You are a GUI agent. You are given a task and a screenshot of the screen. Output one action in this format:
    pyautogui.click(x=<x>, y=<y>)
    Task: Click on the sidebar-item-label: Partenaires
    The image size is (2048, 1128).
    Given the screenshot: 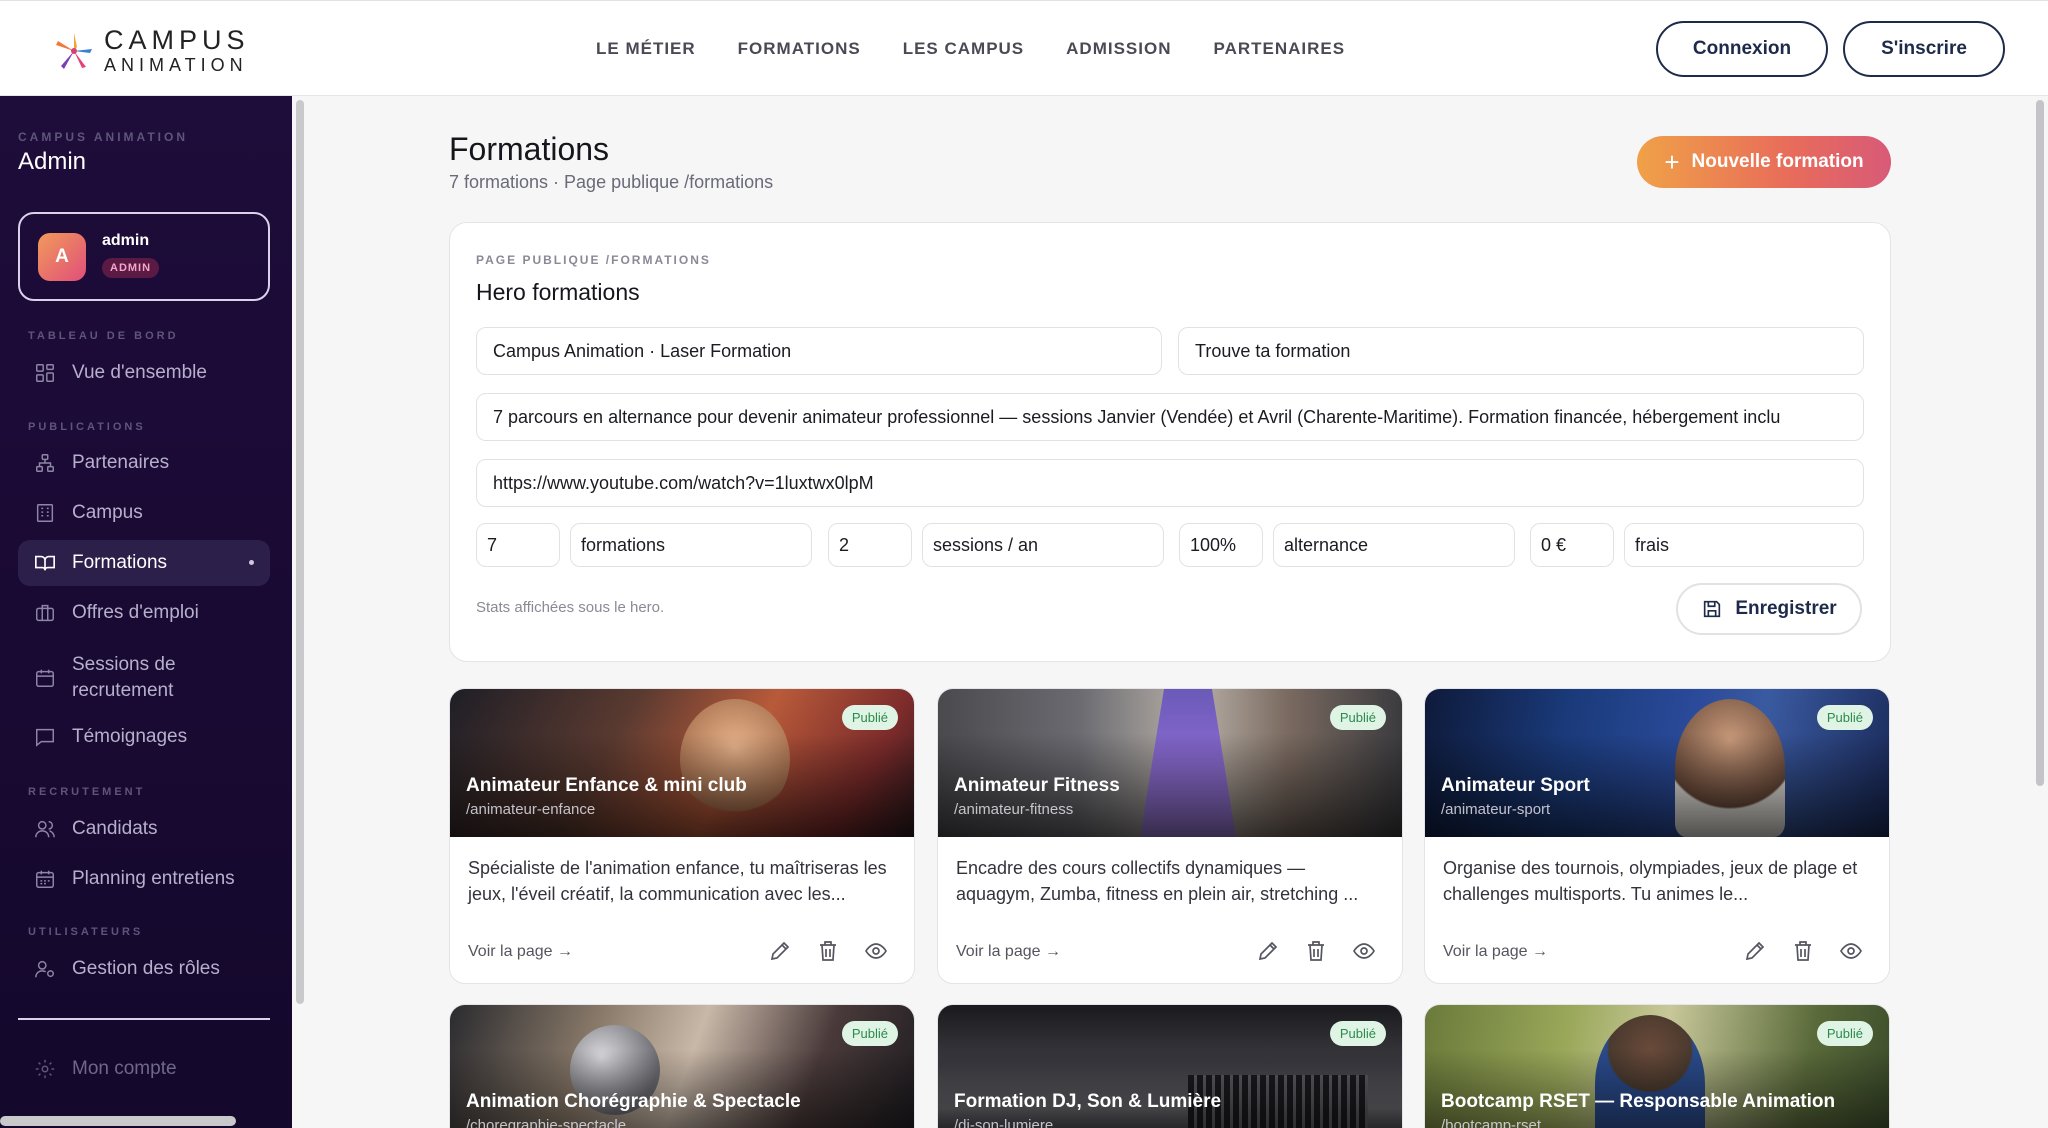 What is the action you would take?
    pyautogui.click(x=121, y=462)
    